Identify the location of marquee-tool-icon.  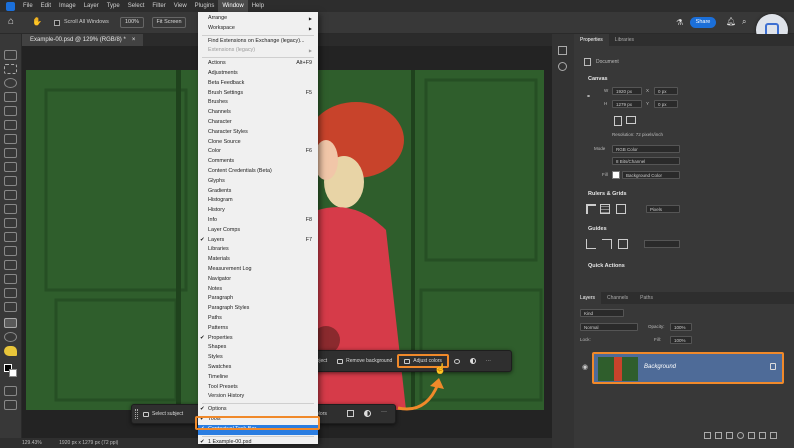
(10, 69).